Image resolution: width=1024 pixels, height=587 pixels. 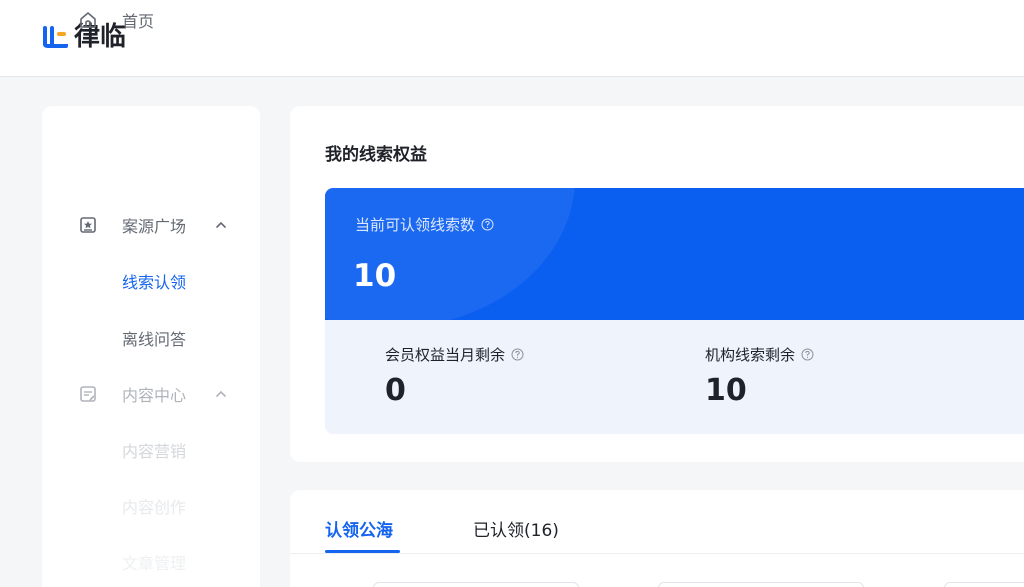 I want to click on sidebar-item-clue-claim: 线索认领, so click(x=151, y=281).